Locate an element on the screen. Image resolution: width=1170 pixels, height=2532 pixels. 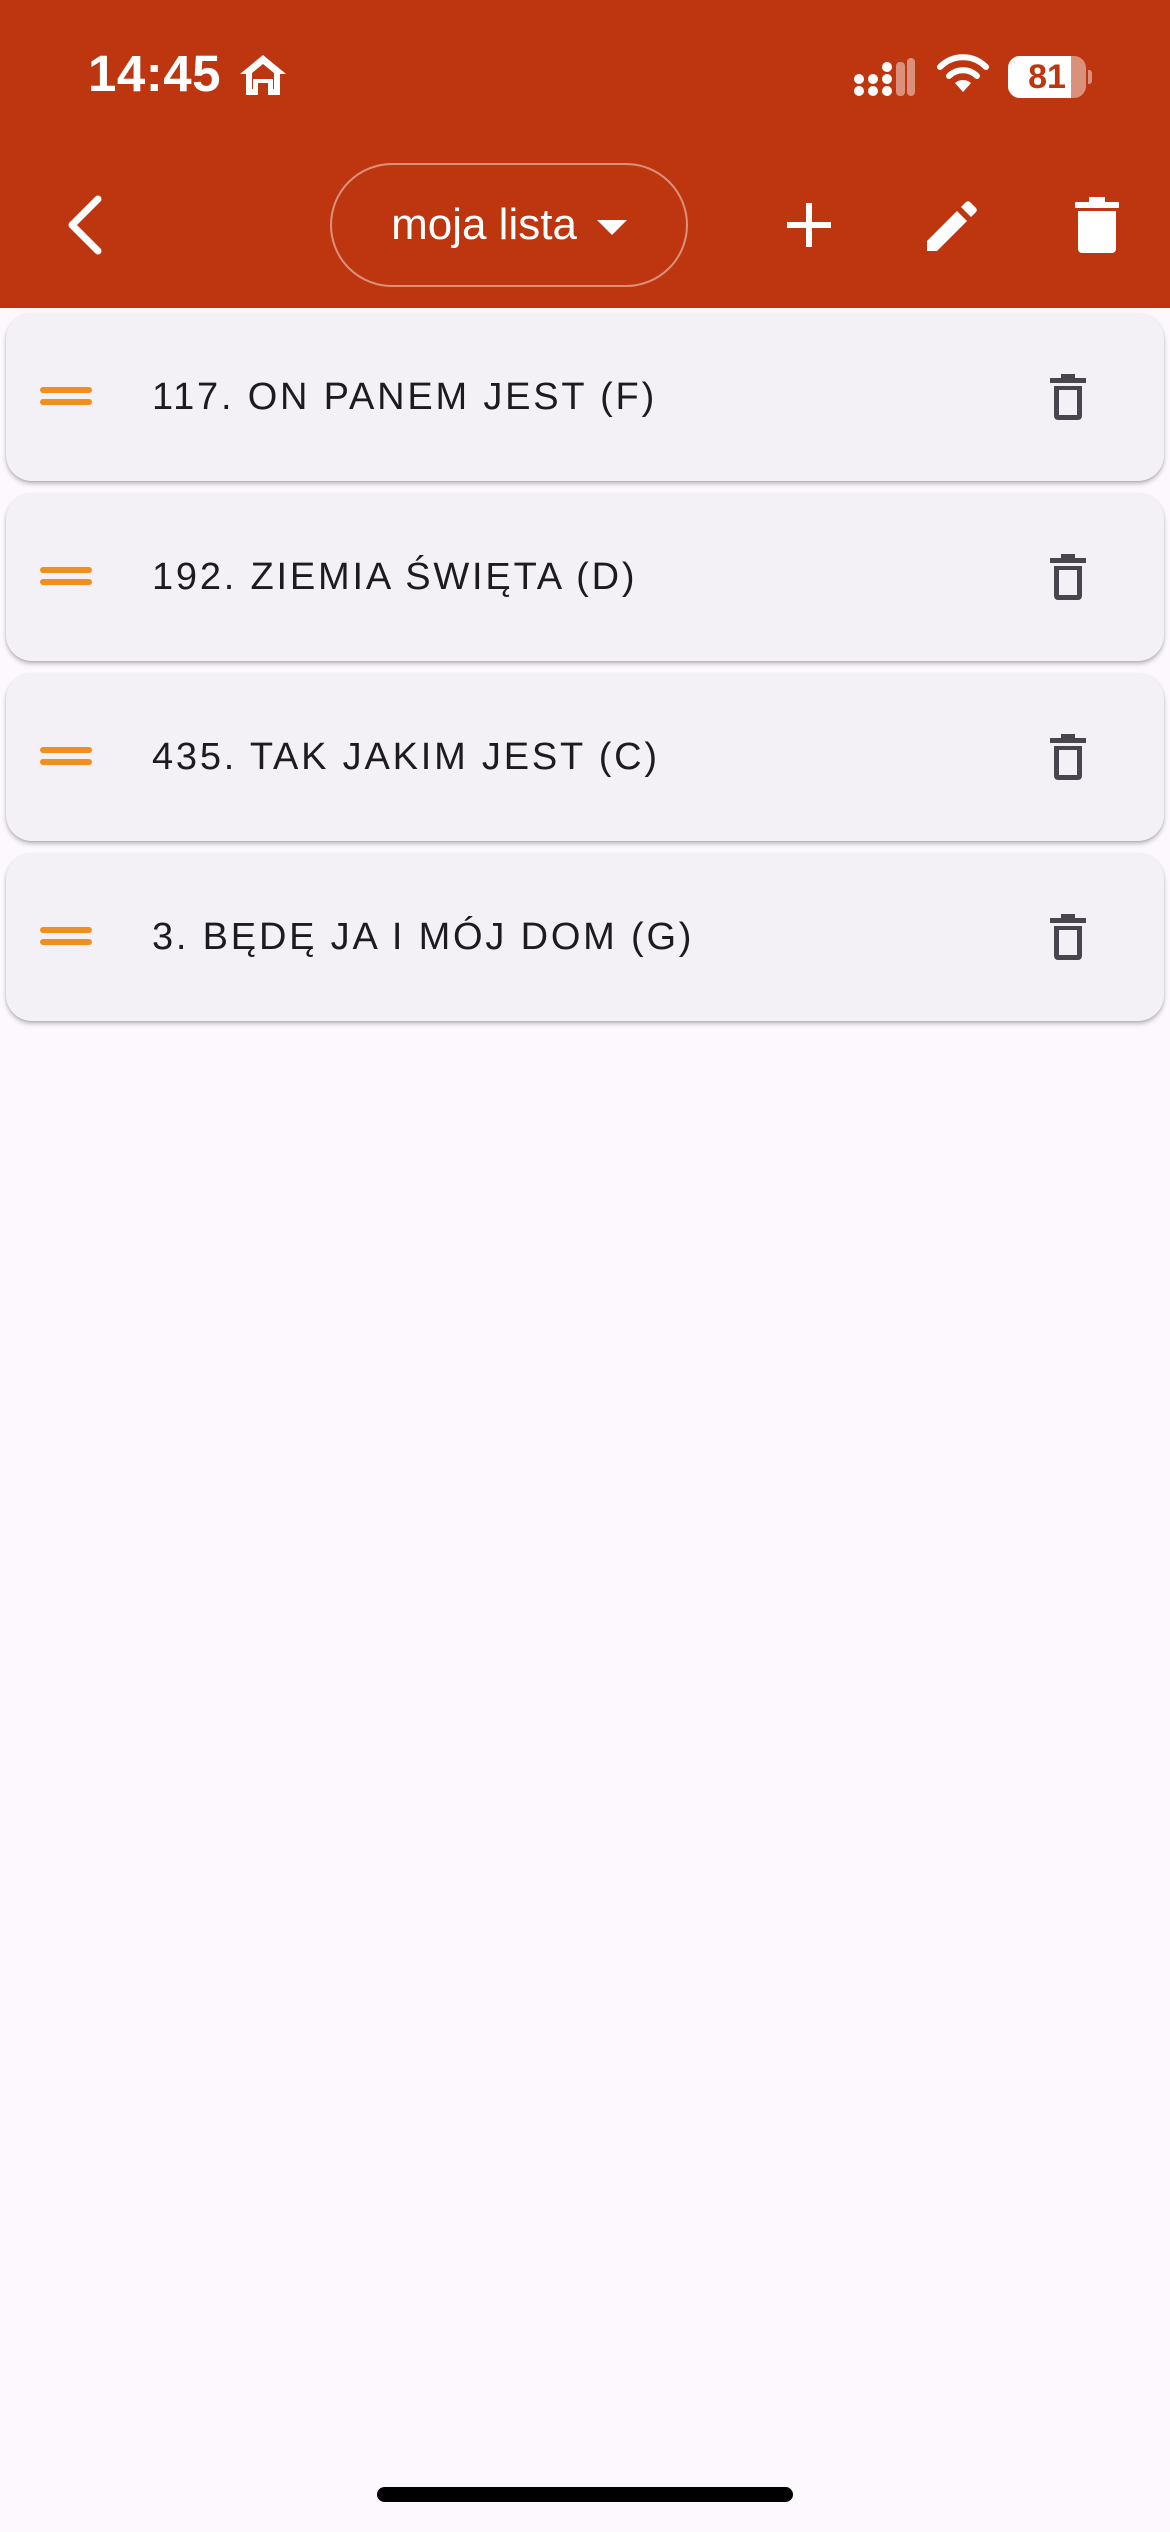
wifi-icon is located at coordinates (963, 73).